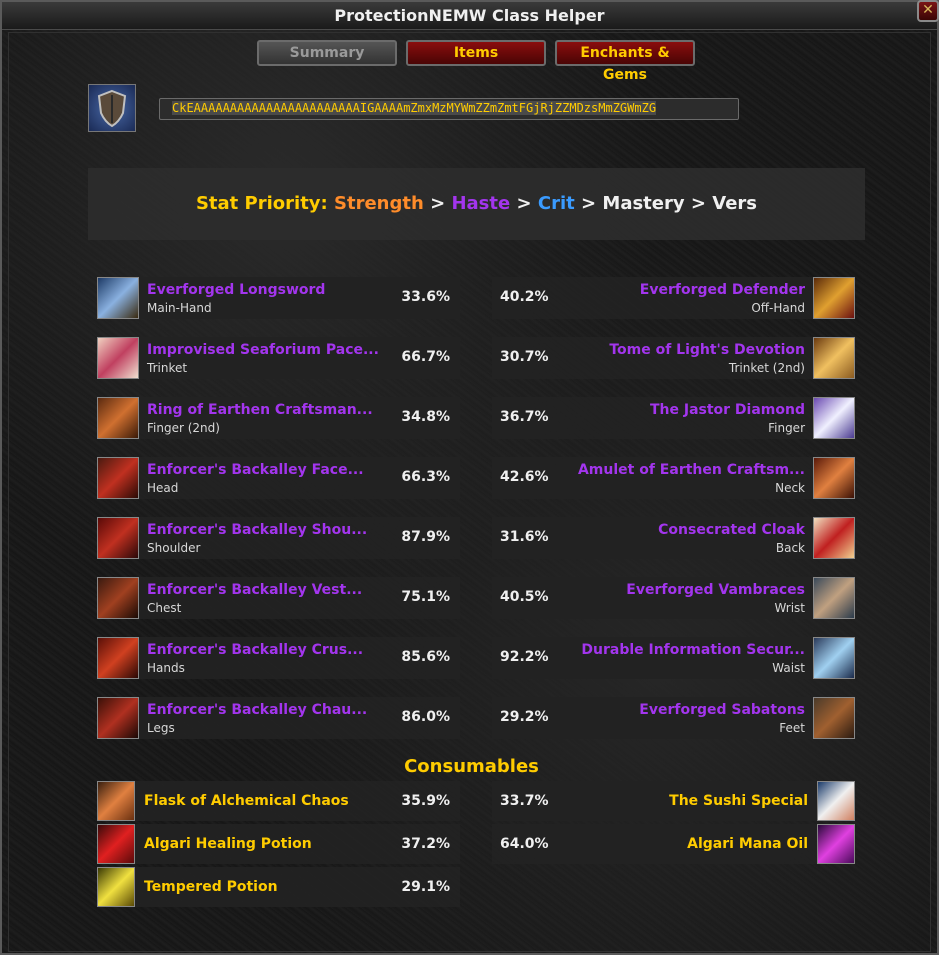 The width and height of the screenshot is (939, 955). I want to click on item-usage-percent: 42.6%, so click(524, 477).